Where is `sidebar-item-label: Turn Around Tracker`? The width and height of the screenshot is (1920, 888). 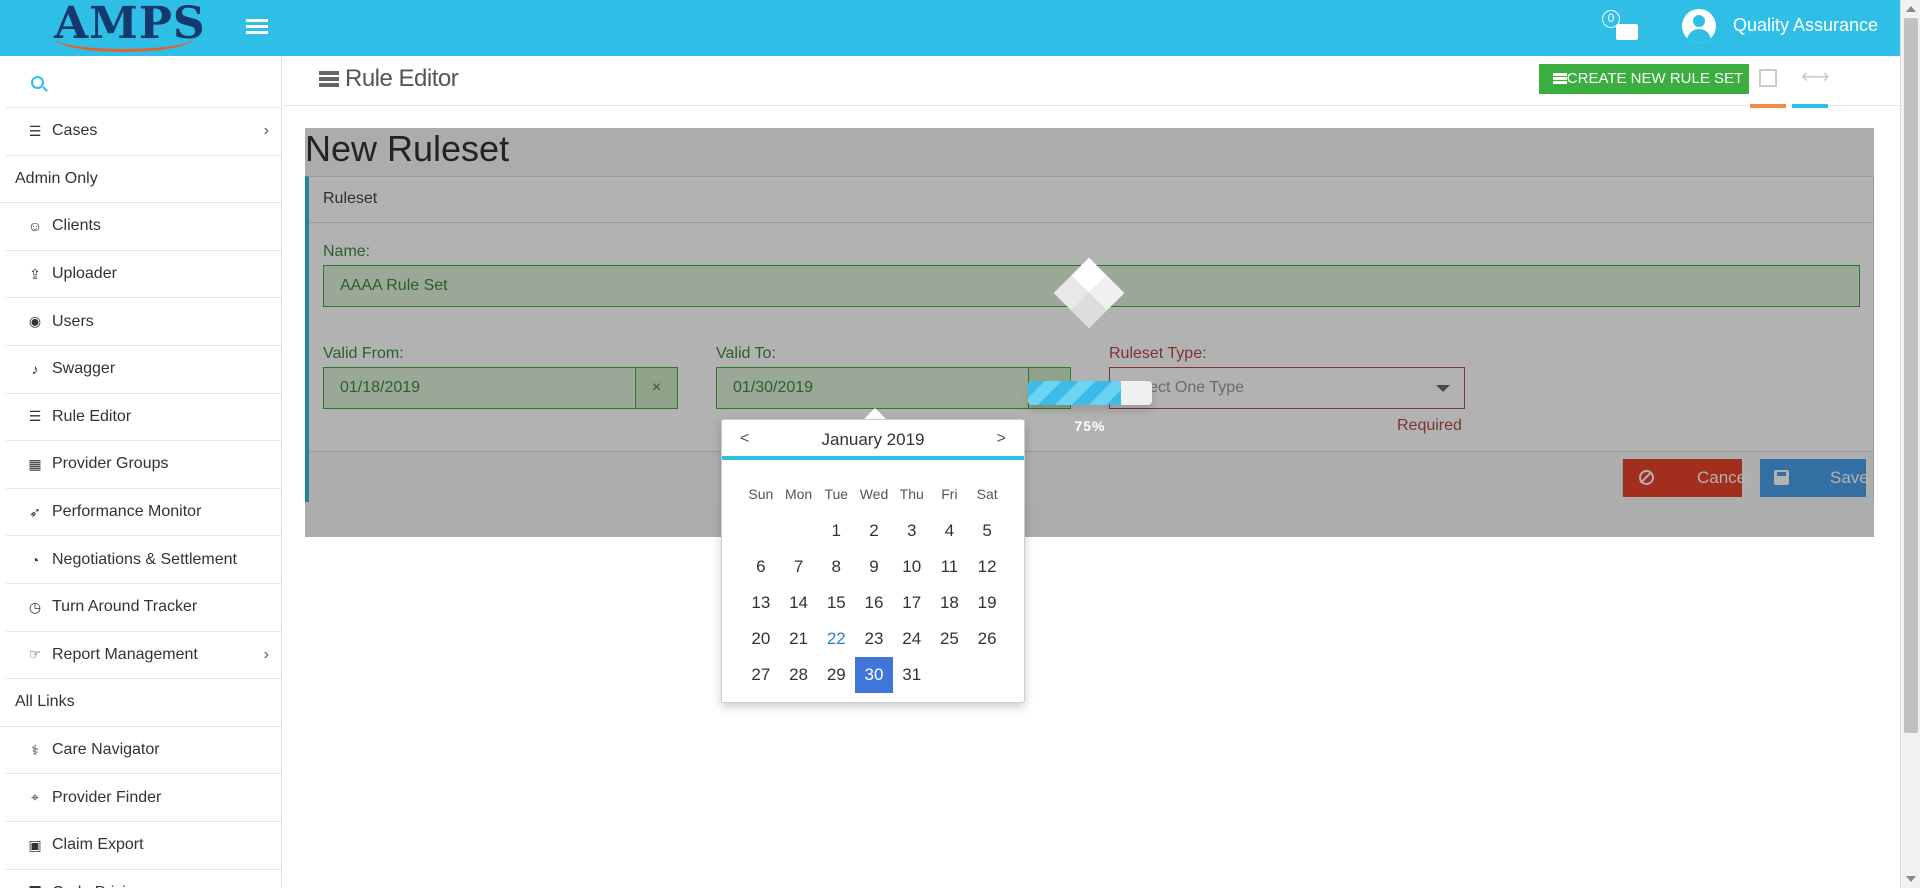 sidebar-item-label: Turn Around Tracker is located at coordinates (125, 607).